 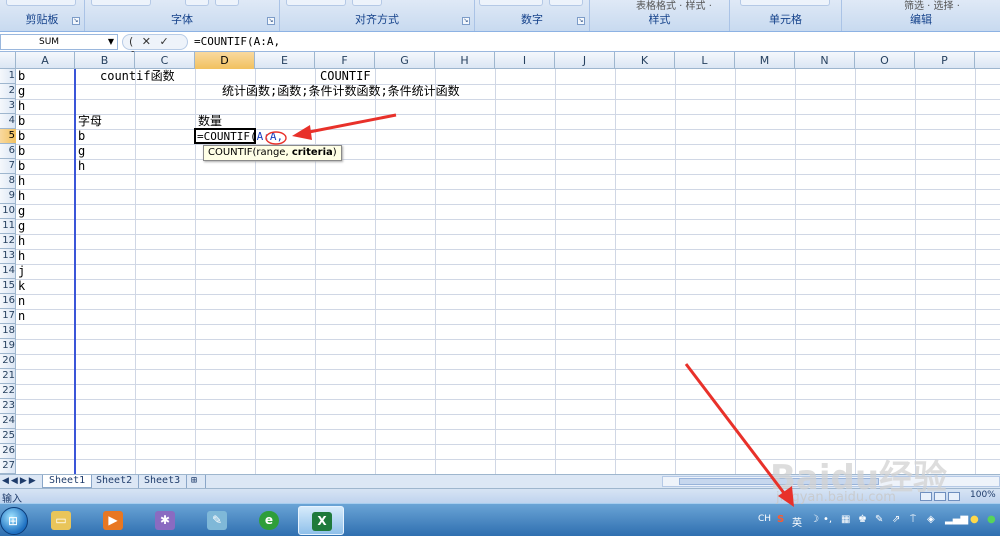 What do you see at coordinates (8, 376) in the screenshot?
I see `row-header: 21` at bounding box center [8, 376].